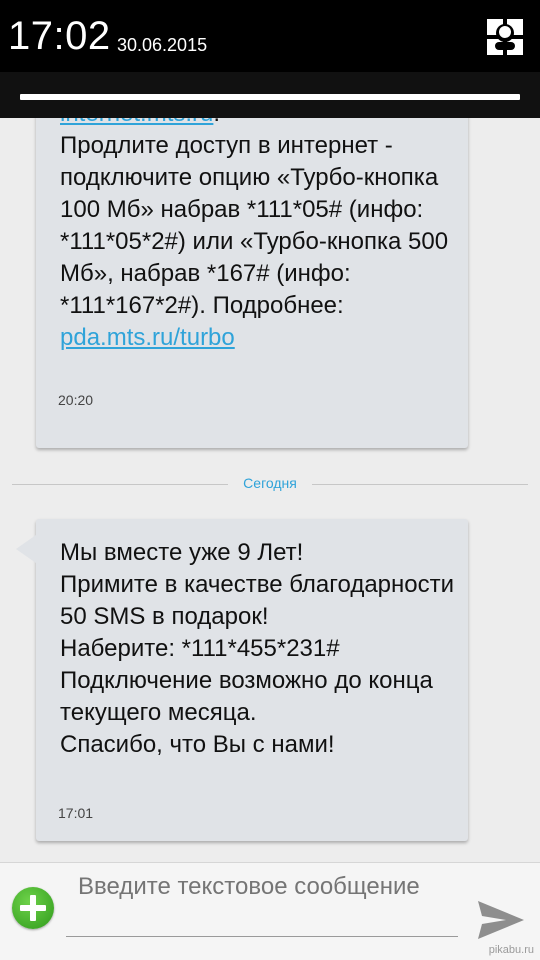  I want to click on notification-shade, so click(270, 95).